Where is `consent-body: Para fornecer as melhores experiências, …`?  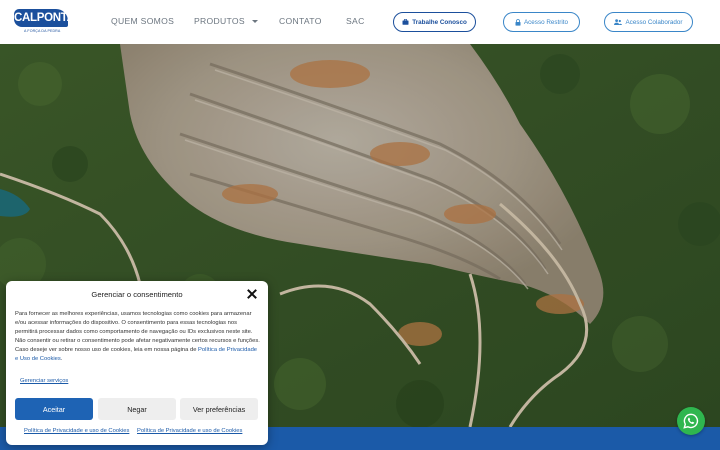
consent-body: Para fornecer as melhores experiências, … is located at coordinates (138, 337).